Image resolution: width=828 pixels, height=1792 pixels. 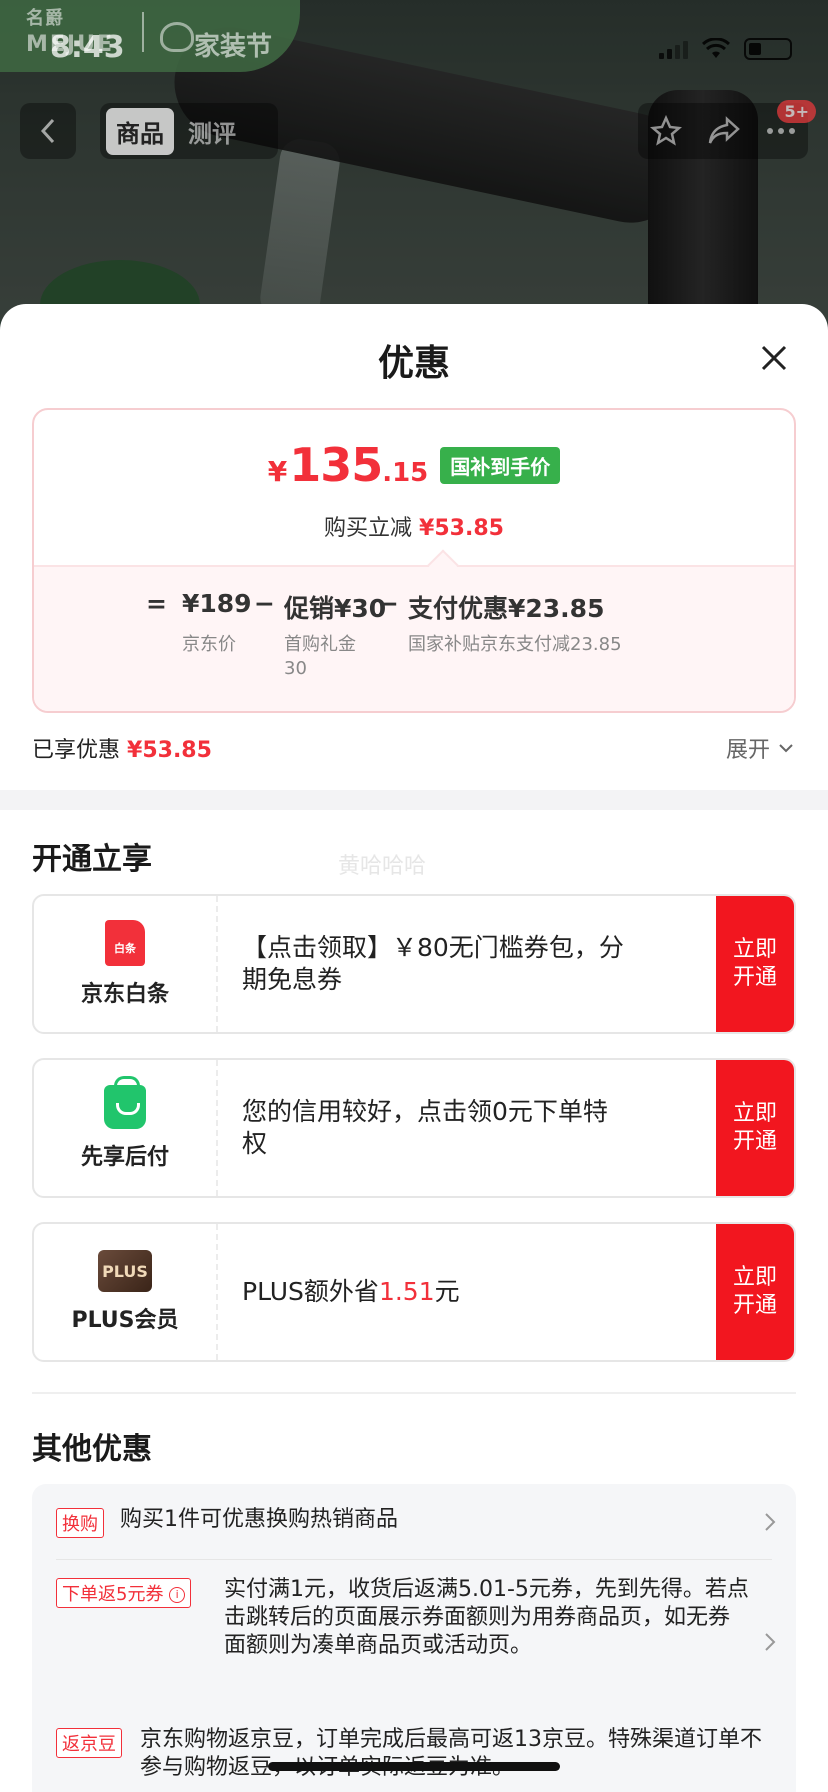 What do you see at coordinates (786, 748) in the screenshot?
I see `chevron-down-icon` at bounding box center [786, 748].